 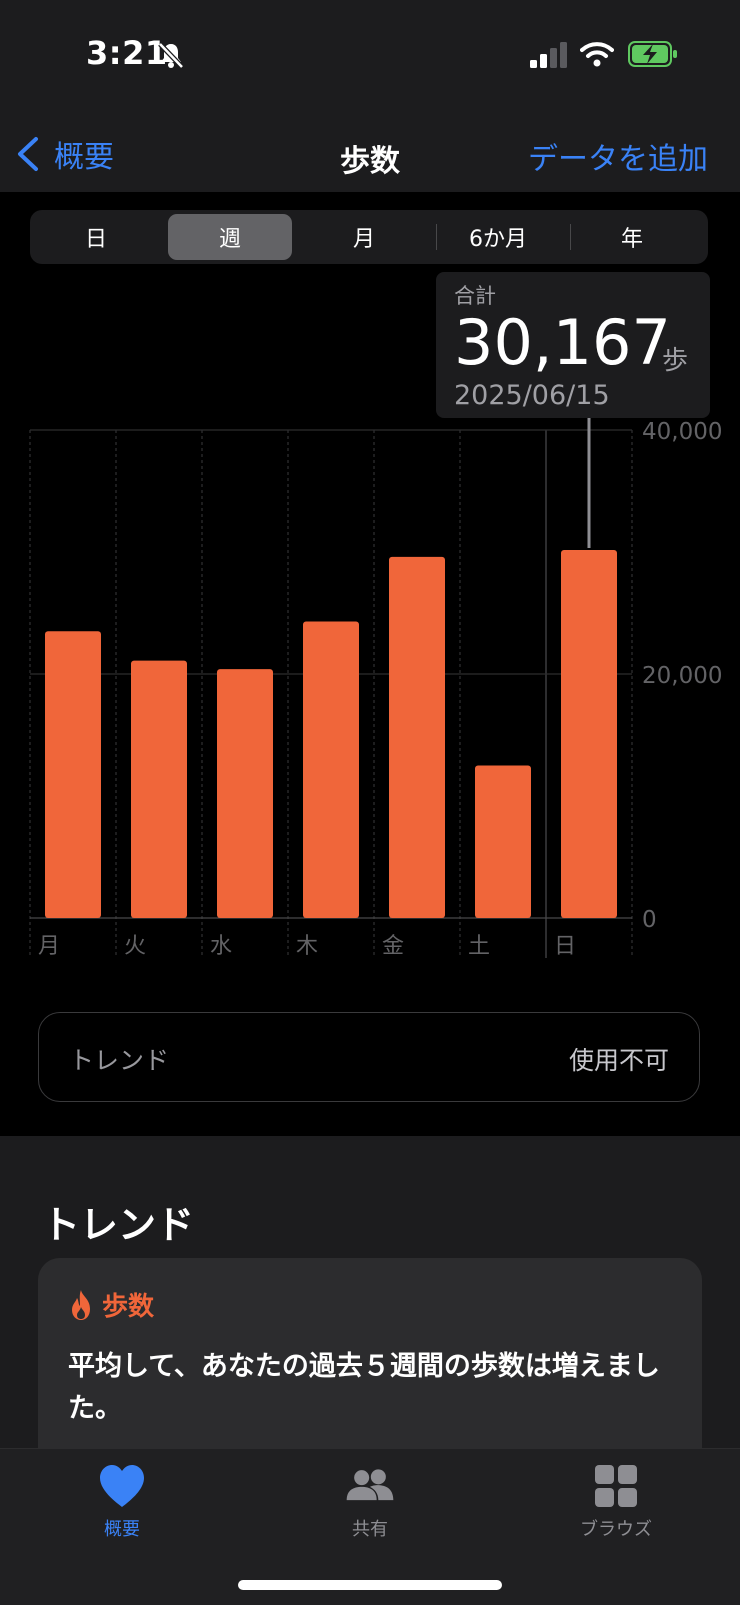 What do you see at coordinates (81, 1304) in the screenshot?
I see `flame-icon` at bounding box center [81, 1304].